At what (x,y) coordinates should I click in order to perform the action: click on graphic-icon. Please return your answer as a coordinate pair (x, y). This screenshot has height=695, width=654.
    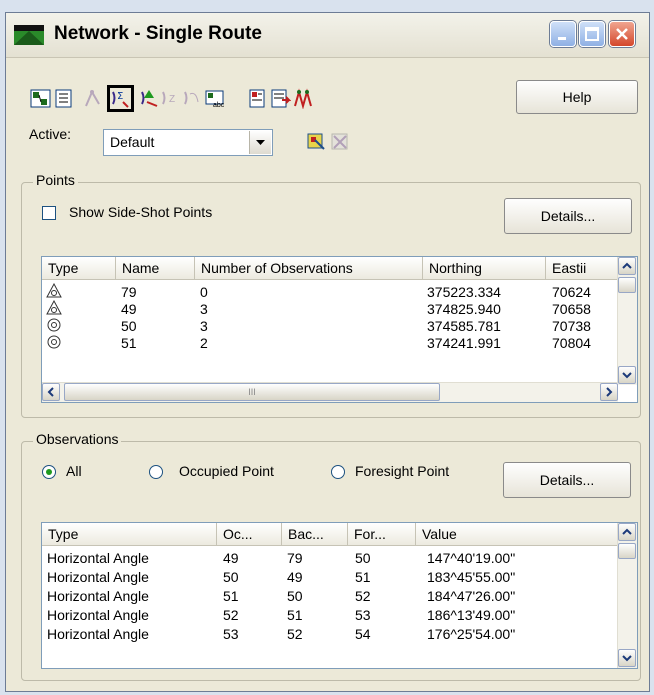
    Looking at the image, I should click on (40, 98).